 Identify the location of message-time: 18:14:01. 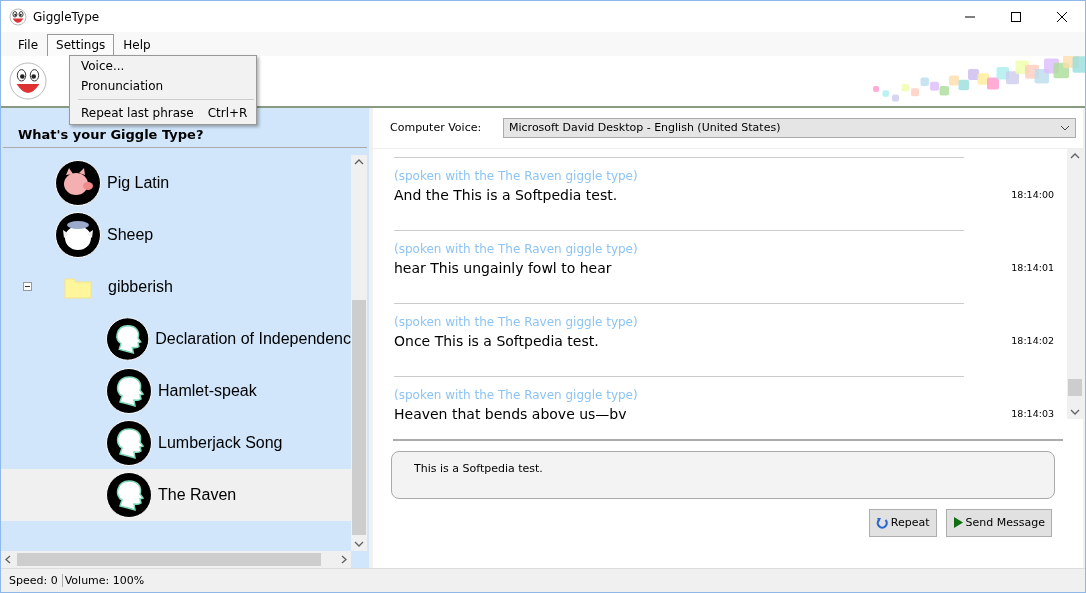
(1032, 267).